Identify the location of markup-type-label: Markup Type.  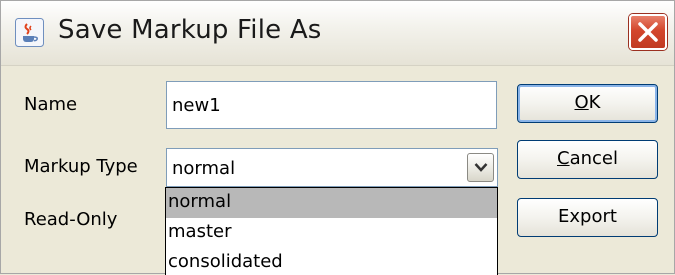
(81, 166).